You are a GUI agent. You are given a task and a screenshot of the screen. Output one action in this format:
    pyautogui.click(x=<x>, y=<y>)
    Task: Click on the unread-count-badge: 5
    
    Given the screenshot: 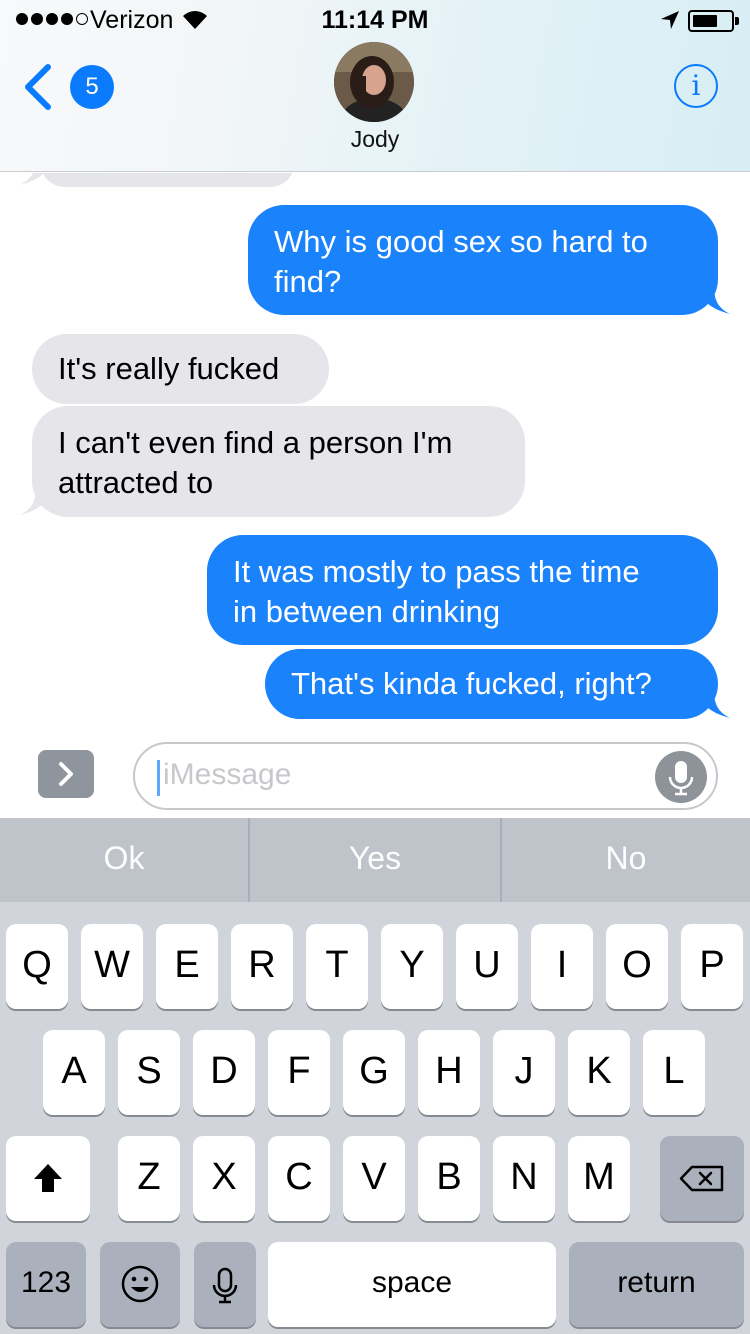 What is the action you would take?
    pyautogui.click(x=92, y=87)
    